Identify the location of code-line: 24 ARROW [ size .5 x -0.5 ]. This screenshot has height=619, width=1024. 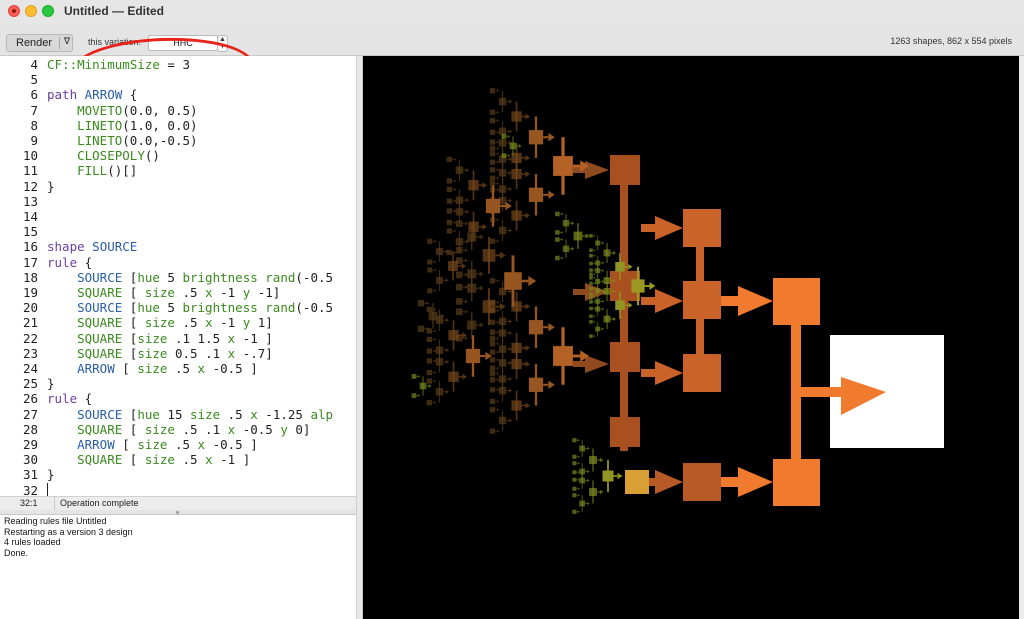
(178, 368).